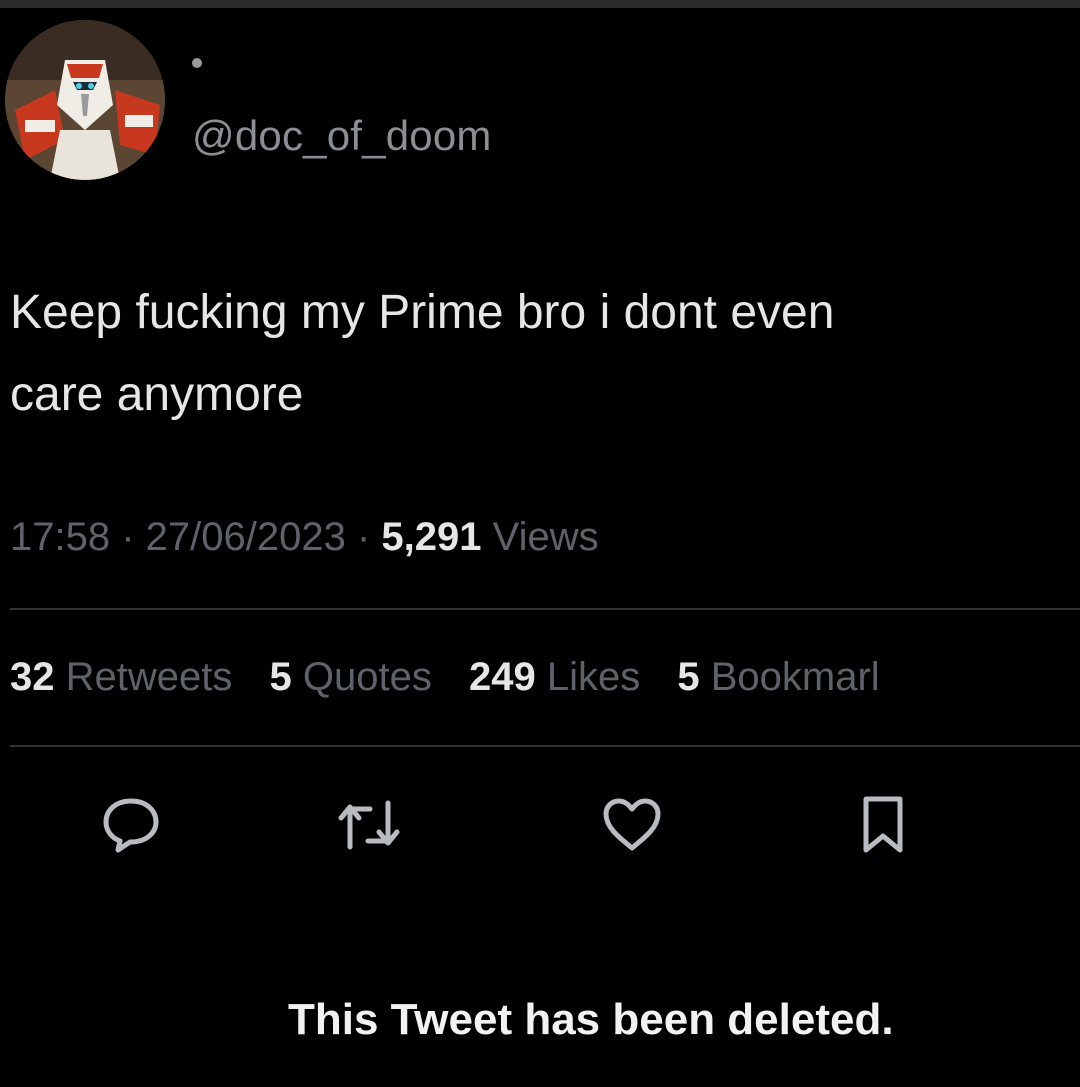 Image resolution: width=1080 pixels, height=1087 pixels. What do you see at coordinates (545, 537) in the screenshot?
I see `views-label: Views` at bounding box center [545, 537].